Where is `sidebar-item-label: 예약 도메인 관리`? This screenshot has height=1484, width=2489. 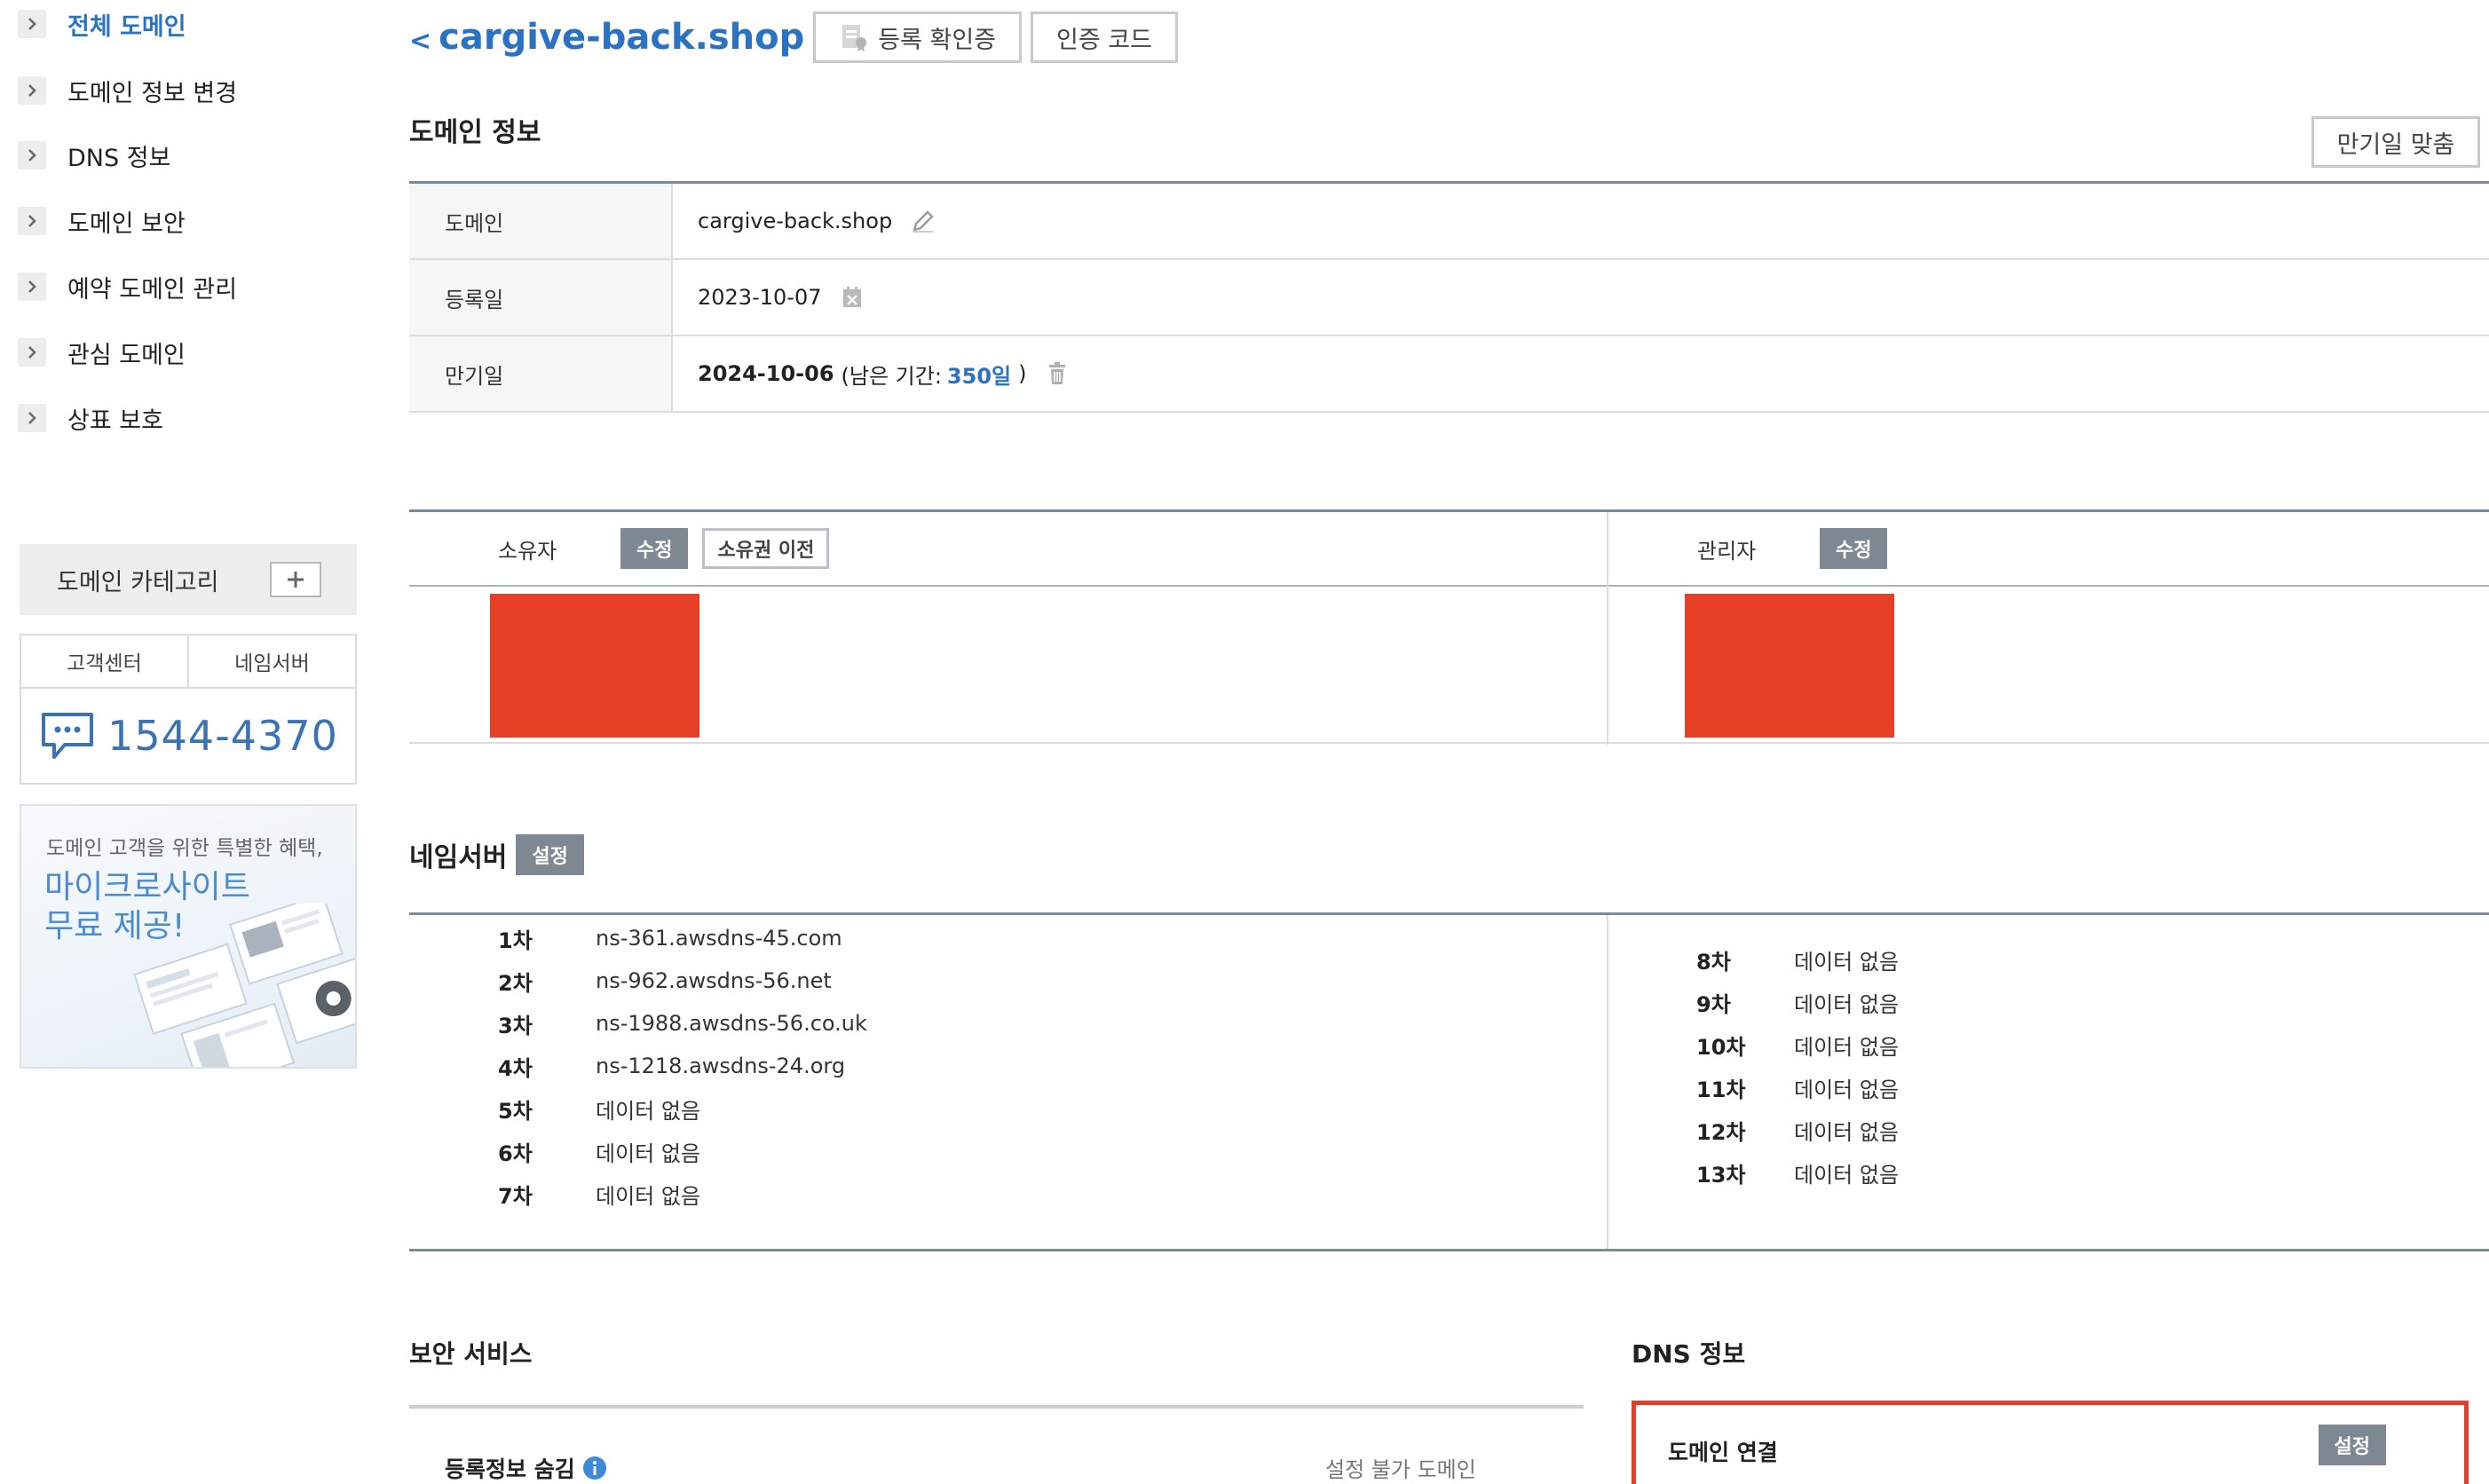
sidebar-item-label: 예약 도메인 관리 is located at coordinates (152, 289).